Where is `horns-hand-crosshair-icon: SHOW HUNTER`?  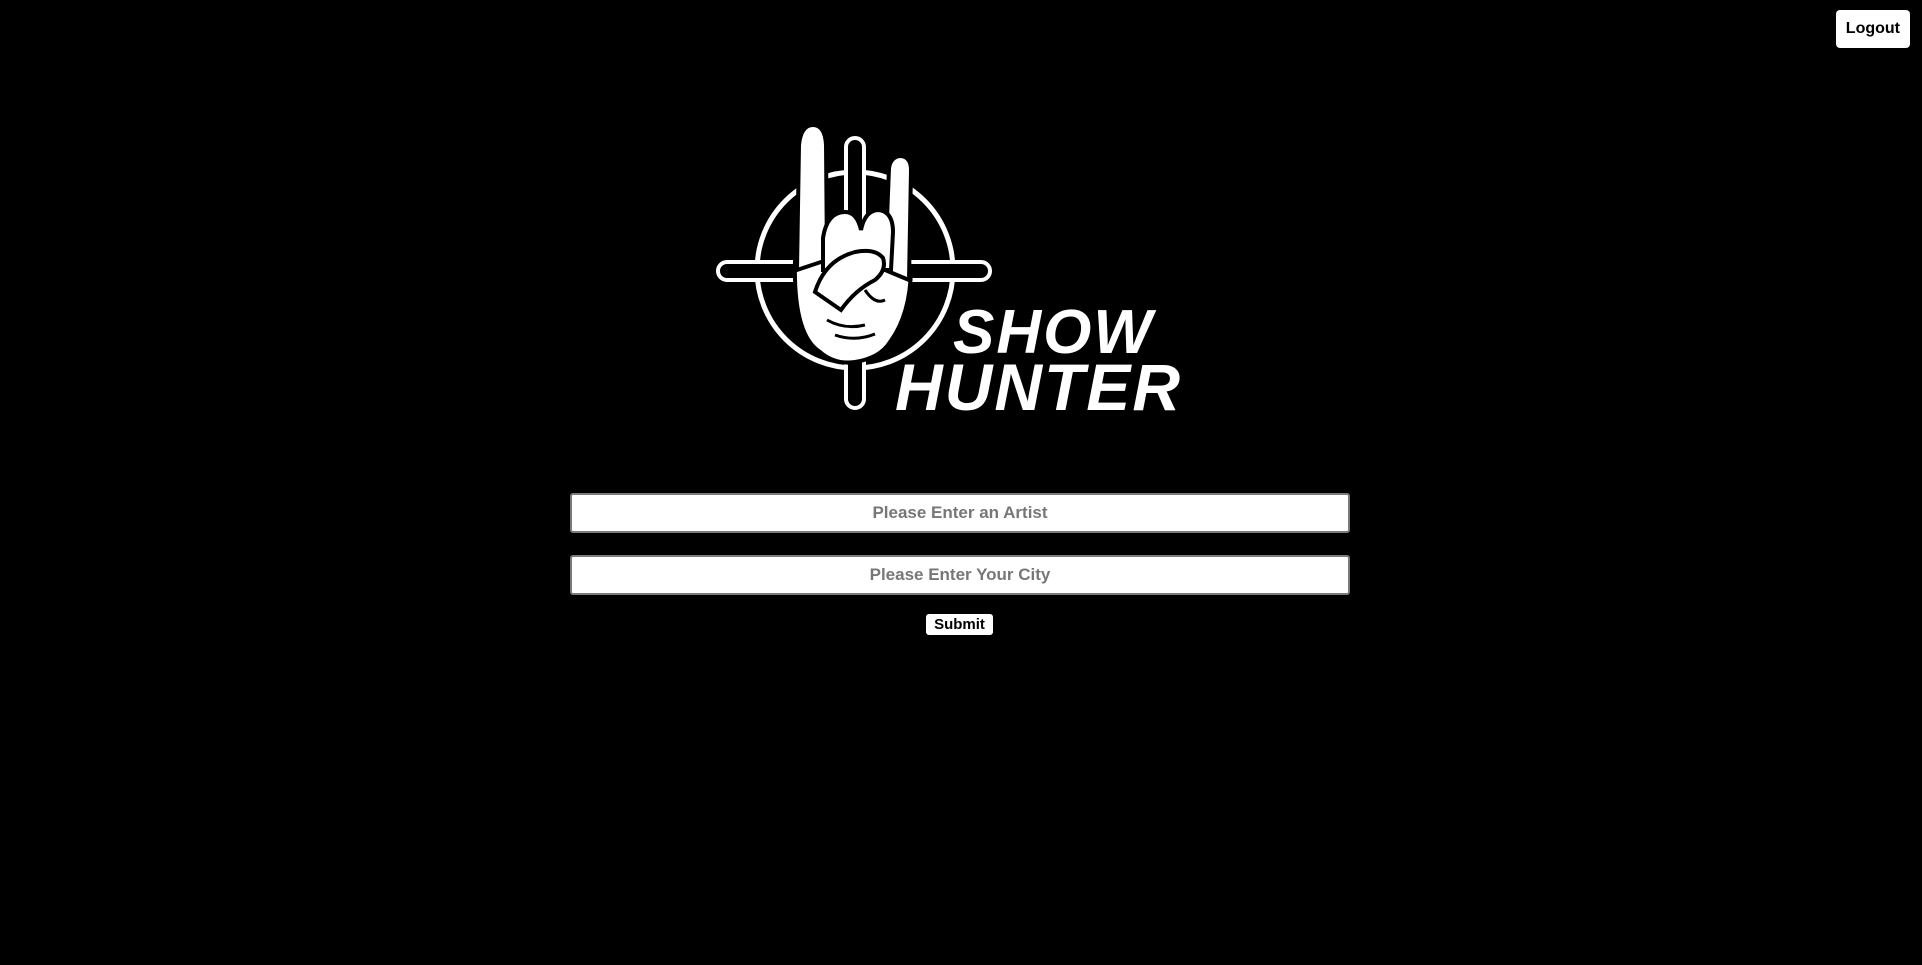
horns-hand-crosshair-icon: SHOW HUNTER is located at coordinates (949, 273).